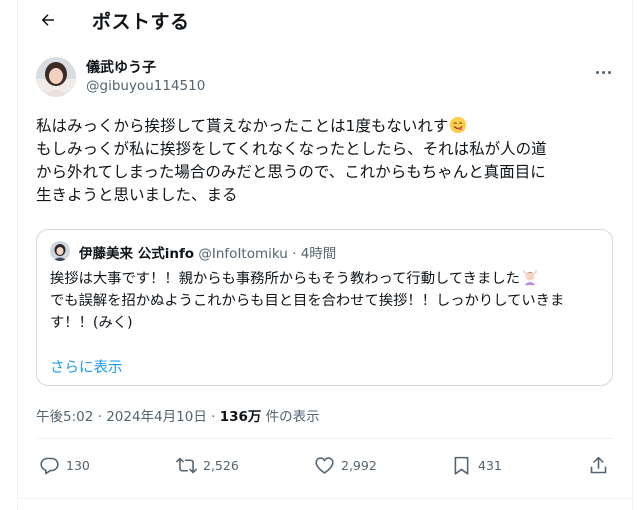  Describe the element at coordinates (56, 77) in the screenshot. I see `avatar` at that location.